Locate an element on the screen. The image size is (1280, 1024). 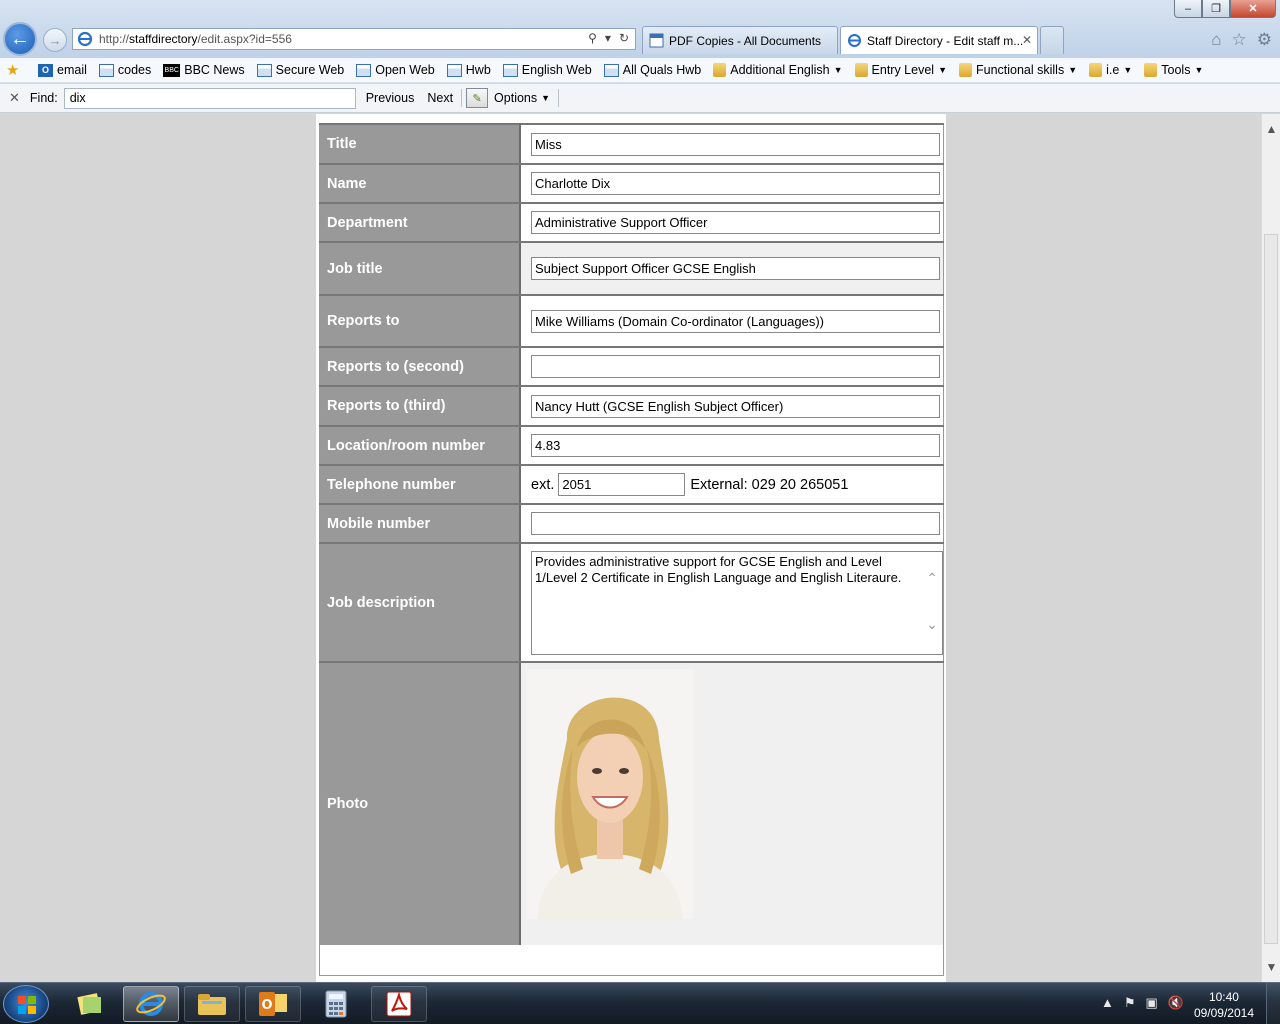
restore-button: ❐ is located at coordinates (1216, 9).